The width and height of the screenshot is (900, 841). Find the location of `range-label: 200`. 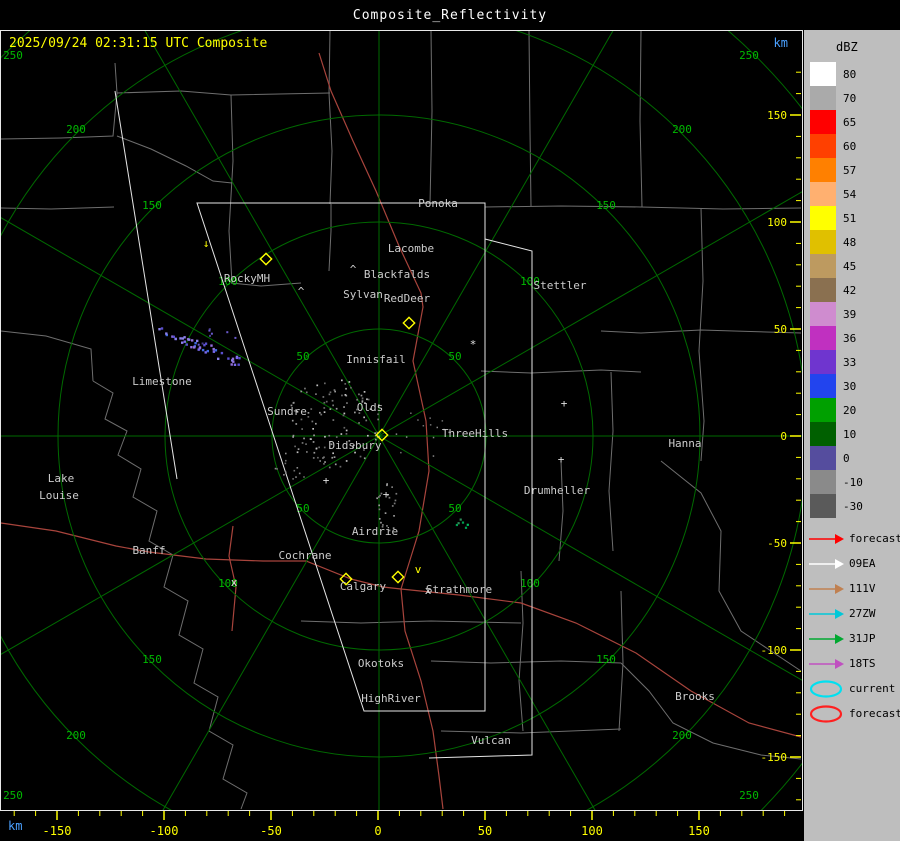

range-label: 200 is located at coordinates (76, 735).